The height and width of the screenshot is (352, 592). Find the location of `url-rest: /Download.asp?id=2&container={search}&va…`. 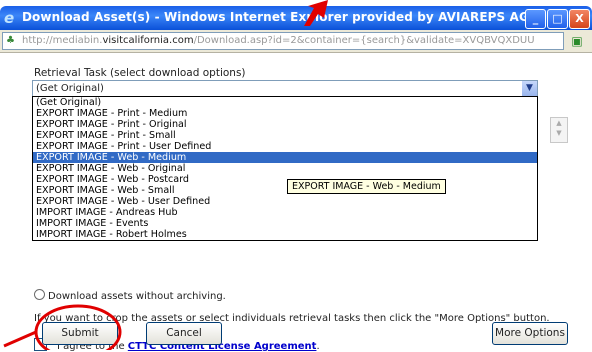

url-rest: /Download.asp?id=2&container={search}&va… is located at coordinates (364, 40).